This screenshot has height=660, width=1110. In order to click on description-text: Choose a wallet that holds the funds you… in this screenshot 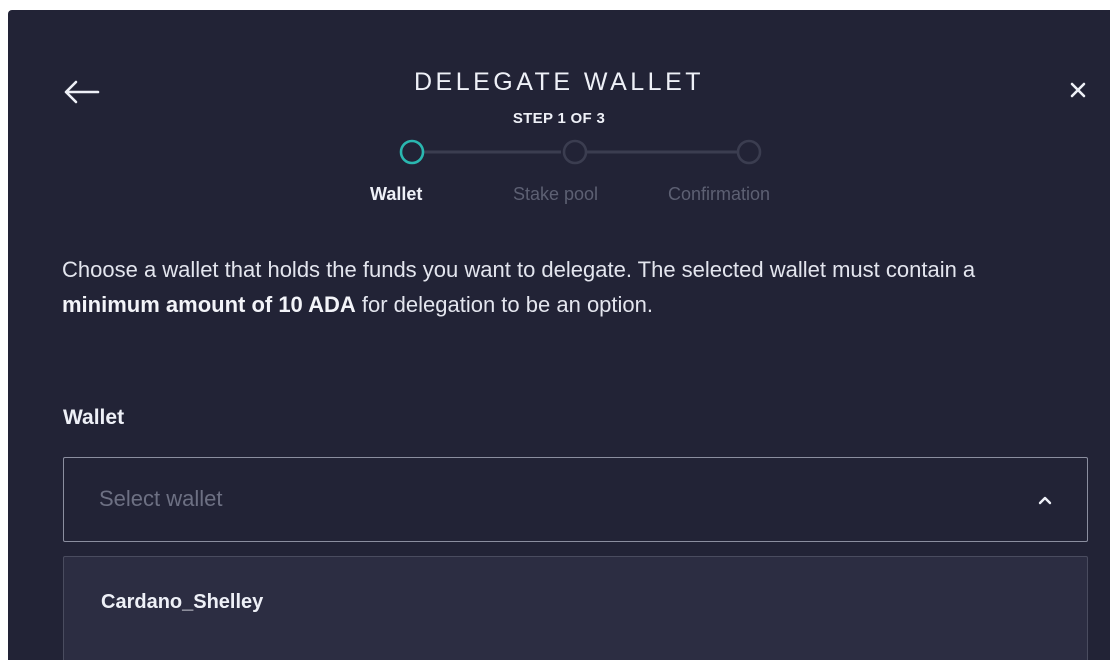, I will do `click(567, 287)`.